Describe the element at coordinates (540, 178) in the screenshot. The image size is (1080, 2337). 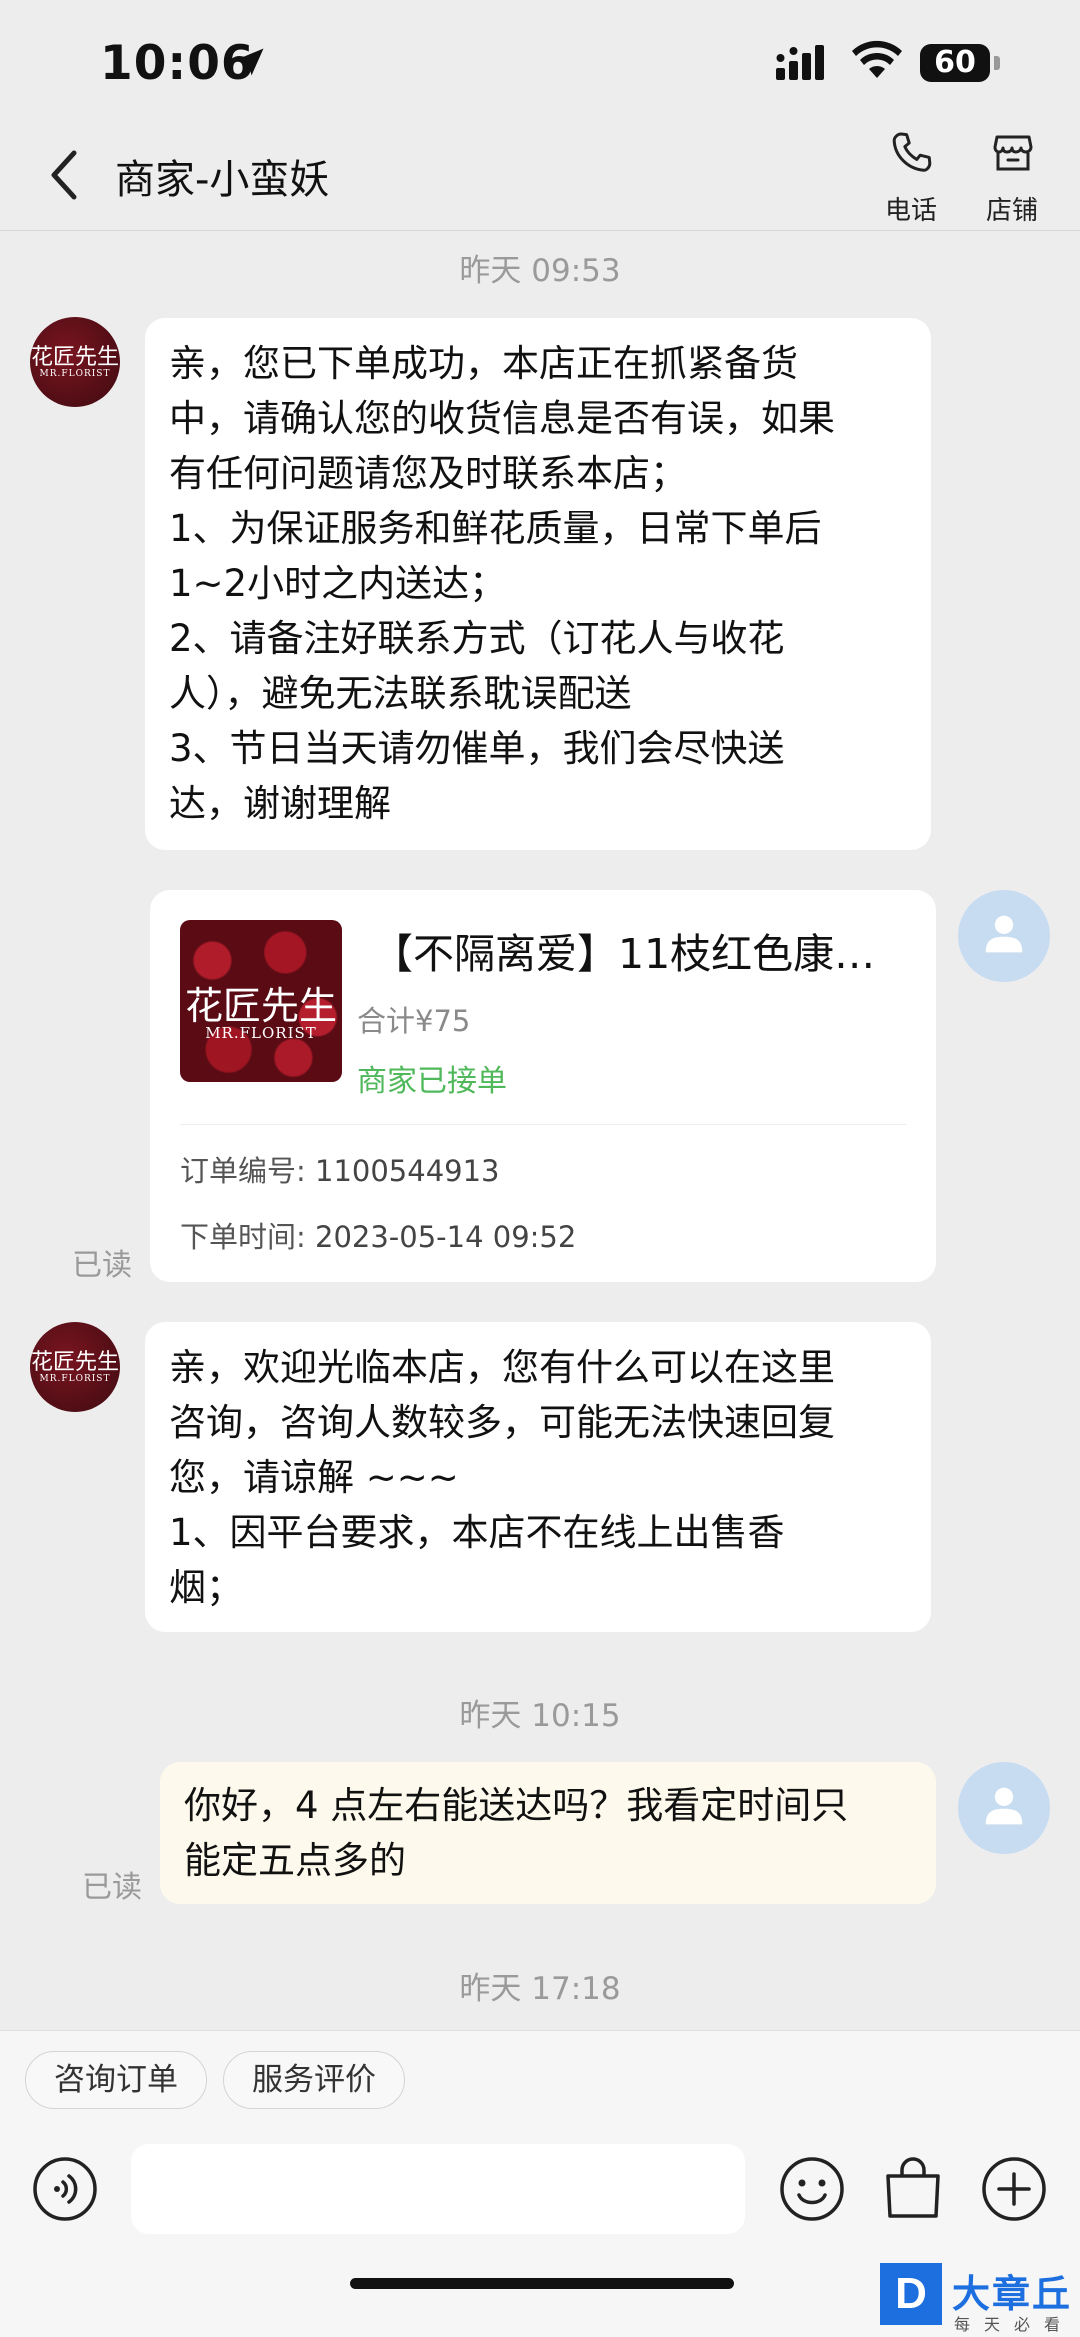
I see `chat-header: 商家-小蛮妖 电话 店铺` at that location.